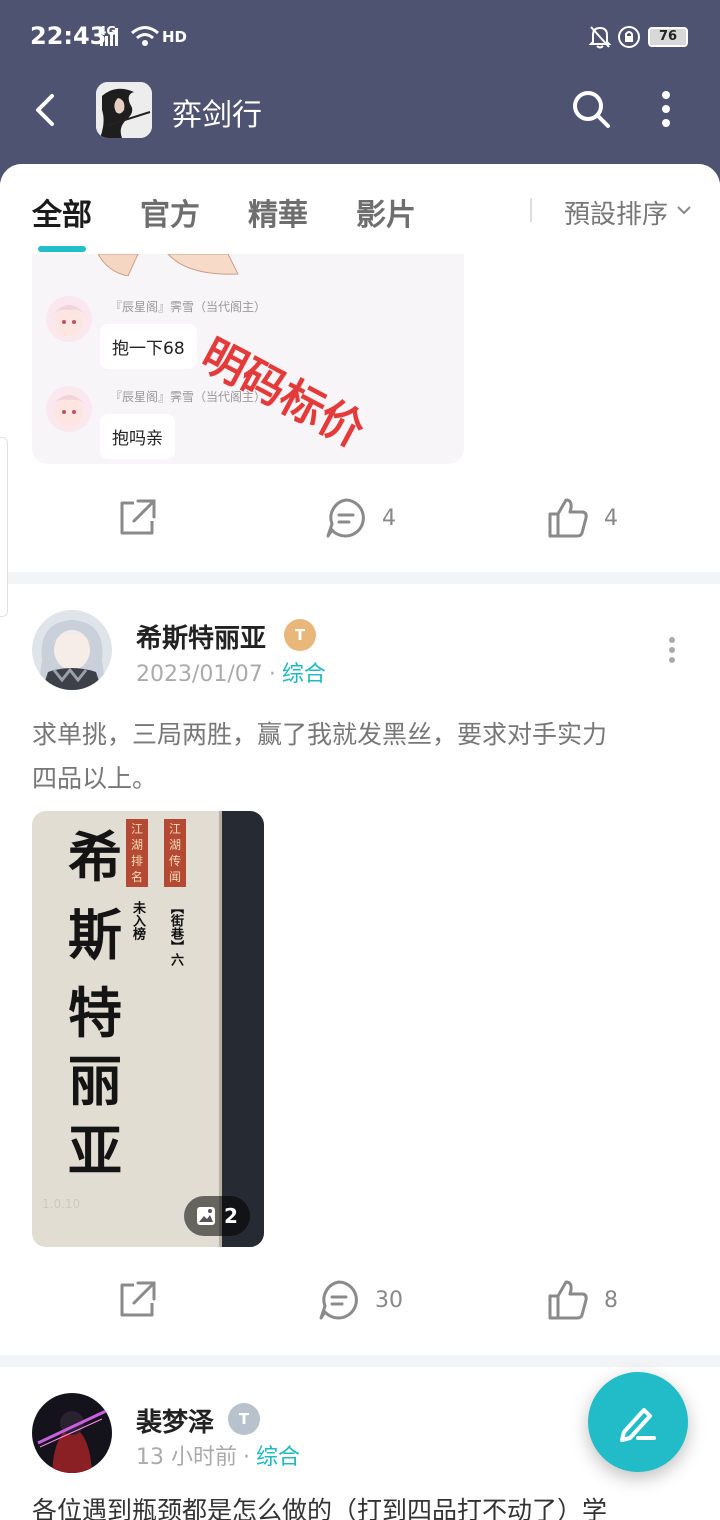 The image size is (720, 1520). What do you see at coordinates (95, 857) in the screenshot?
I see `poster-name-char: 希` at bounding box center [95, 857].